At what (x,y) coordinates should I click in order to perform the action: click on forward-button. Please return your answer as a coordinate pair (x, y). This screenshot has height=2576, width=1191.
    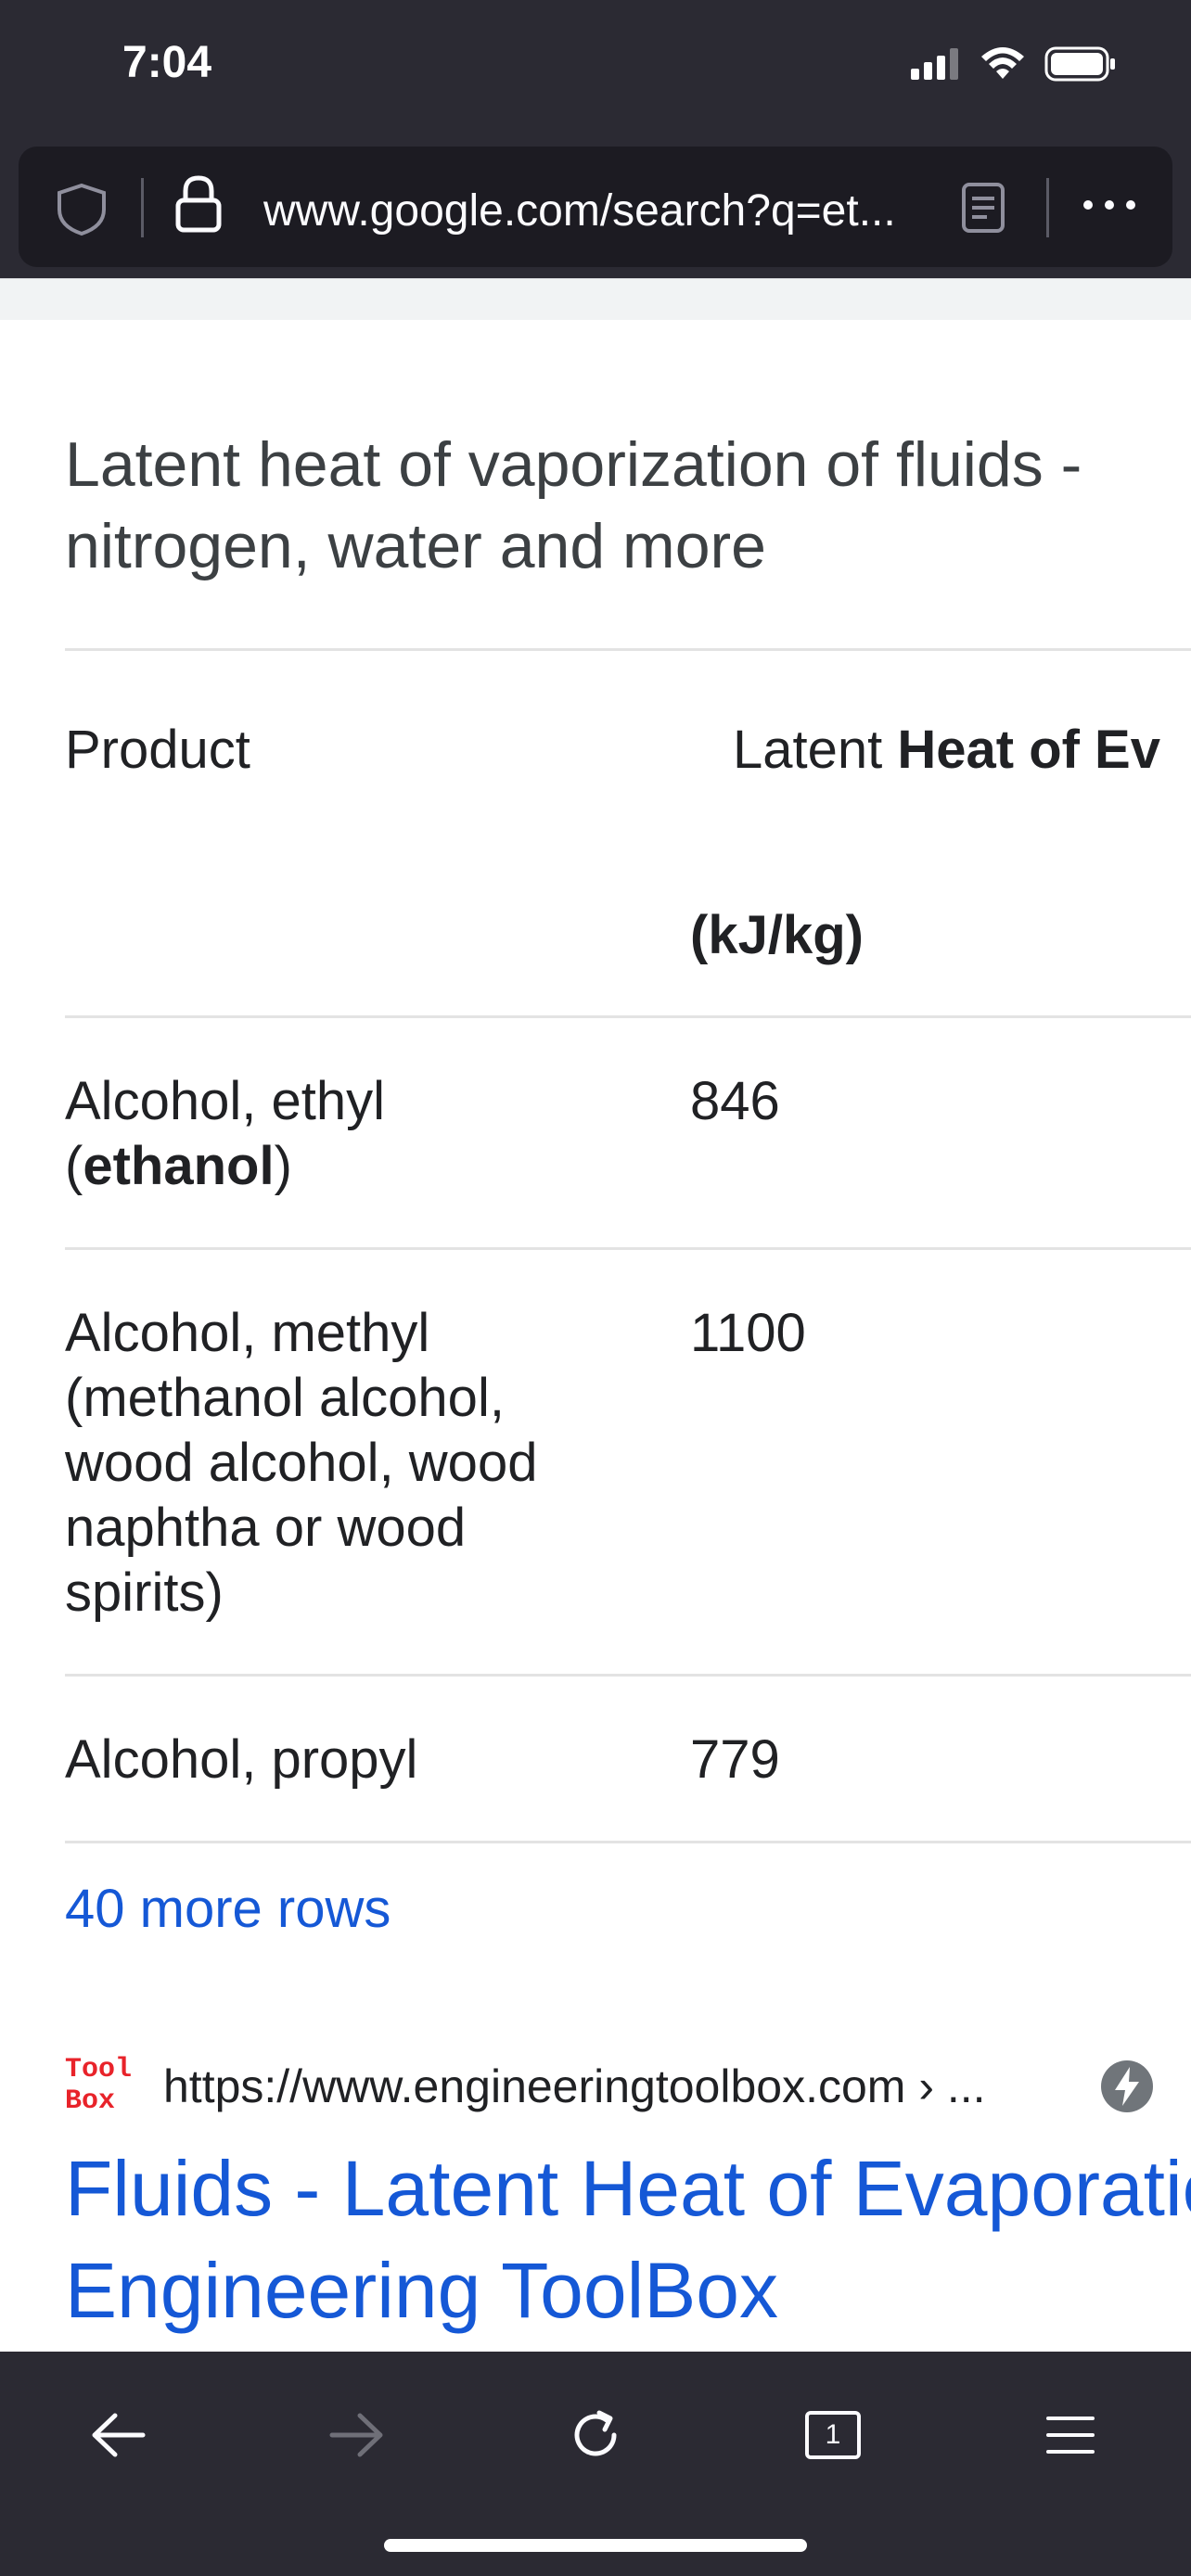
    Looking at the image, I should click on (356, 2435).